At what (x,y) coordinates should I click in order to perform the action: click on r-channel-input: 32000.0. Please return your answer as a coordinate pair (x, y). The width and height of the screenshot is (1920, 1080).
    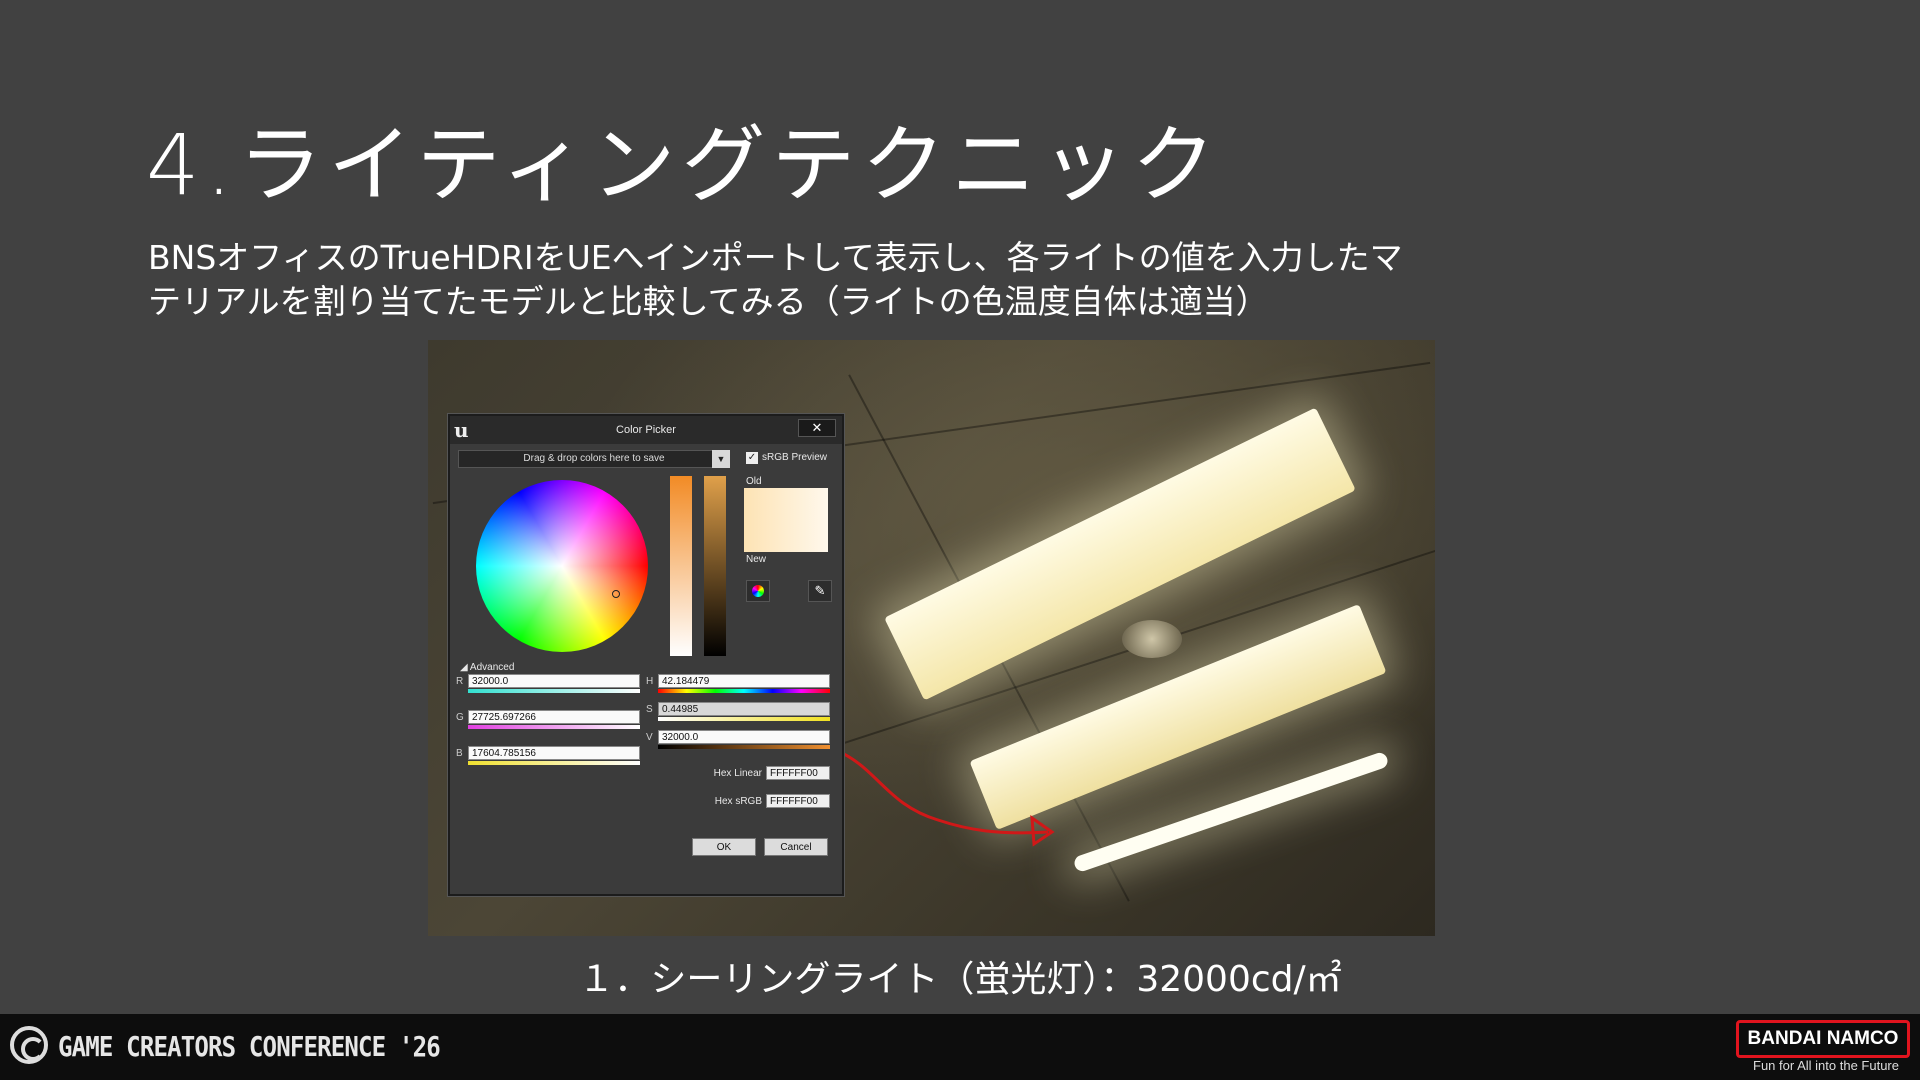
    Looking at the image, I should click on (554, 681).